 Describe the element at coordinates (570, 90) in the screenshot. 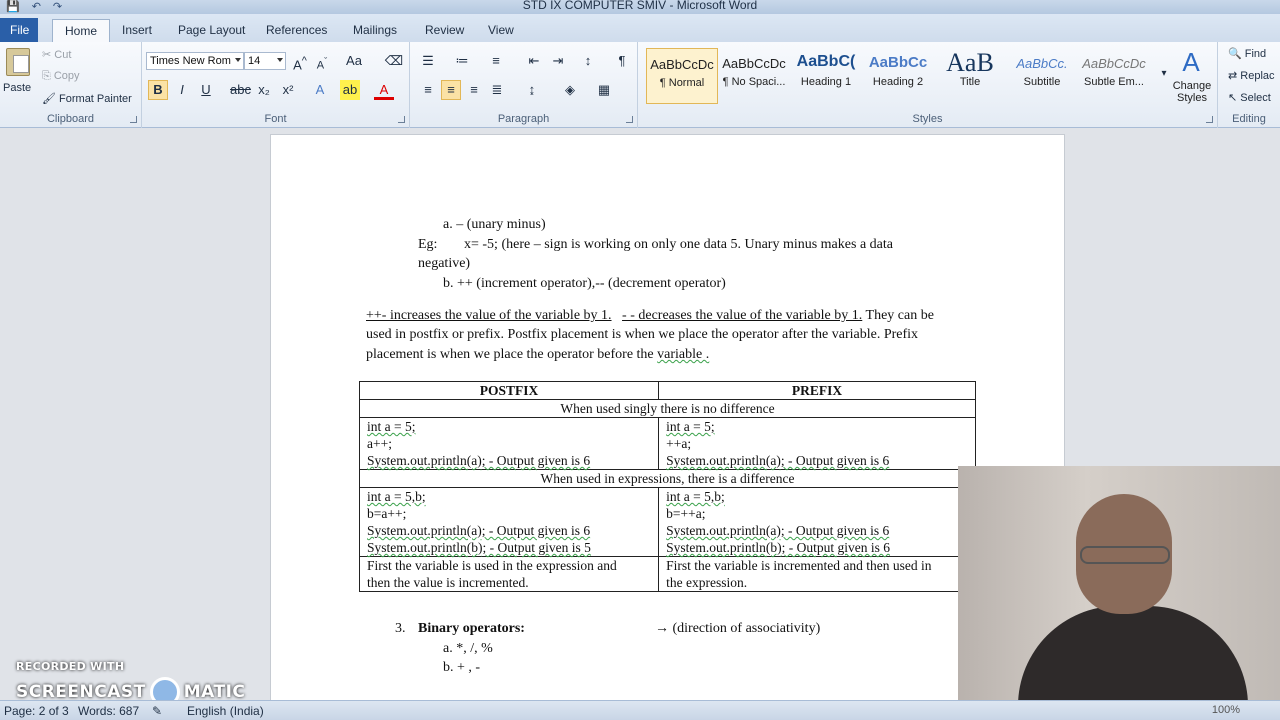

I see `shading-icon: ◈` at that location.